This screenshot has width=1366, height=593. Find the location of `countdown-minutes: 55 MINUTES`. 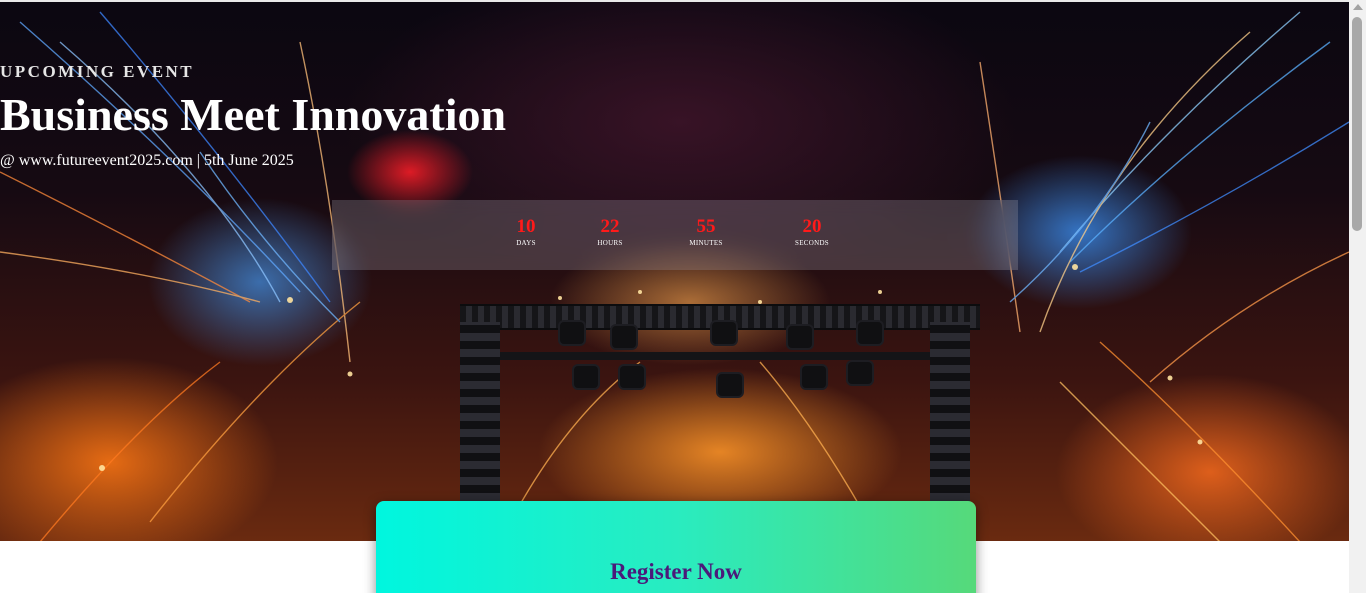

countdown-minutes: 55 MINUTES is located at coordinates (706, 231).